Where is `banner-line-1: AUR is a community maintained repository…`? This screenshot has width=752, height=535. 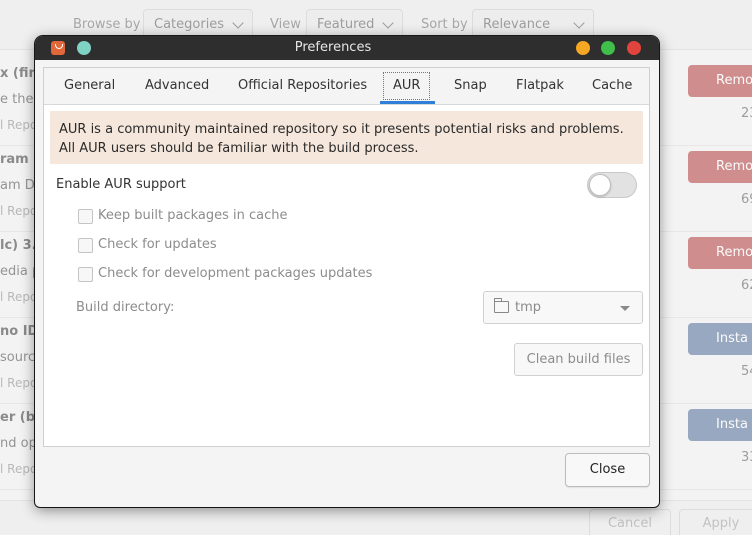
banner-line-1: AUR is a community maintained repository… is located at coordinates (341, 129).